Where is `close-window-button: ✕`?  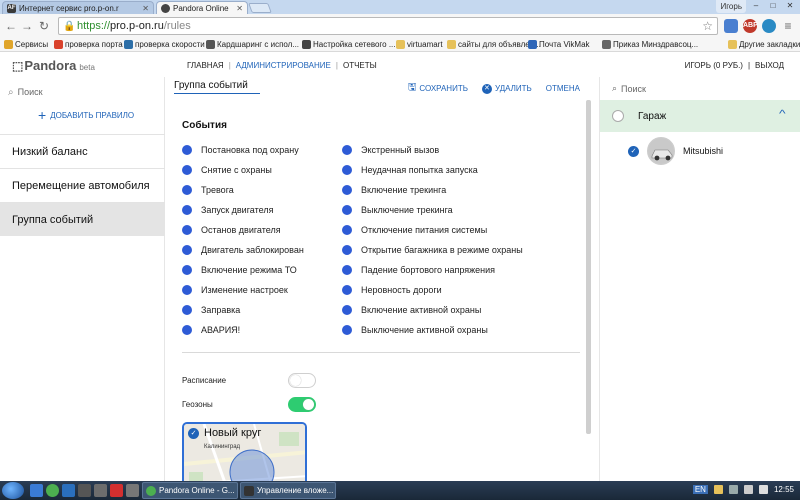
close-window-button: ✕ is located at coordinates (790, 6).